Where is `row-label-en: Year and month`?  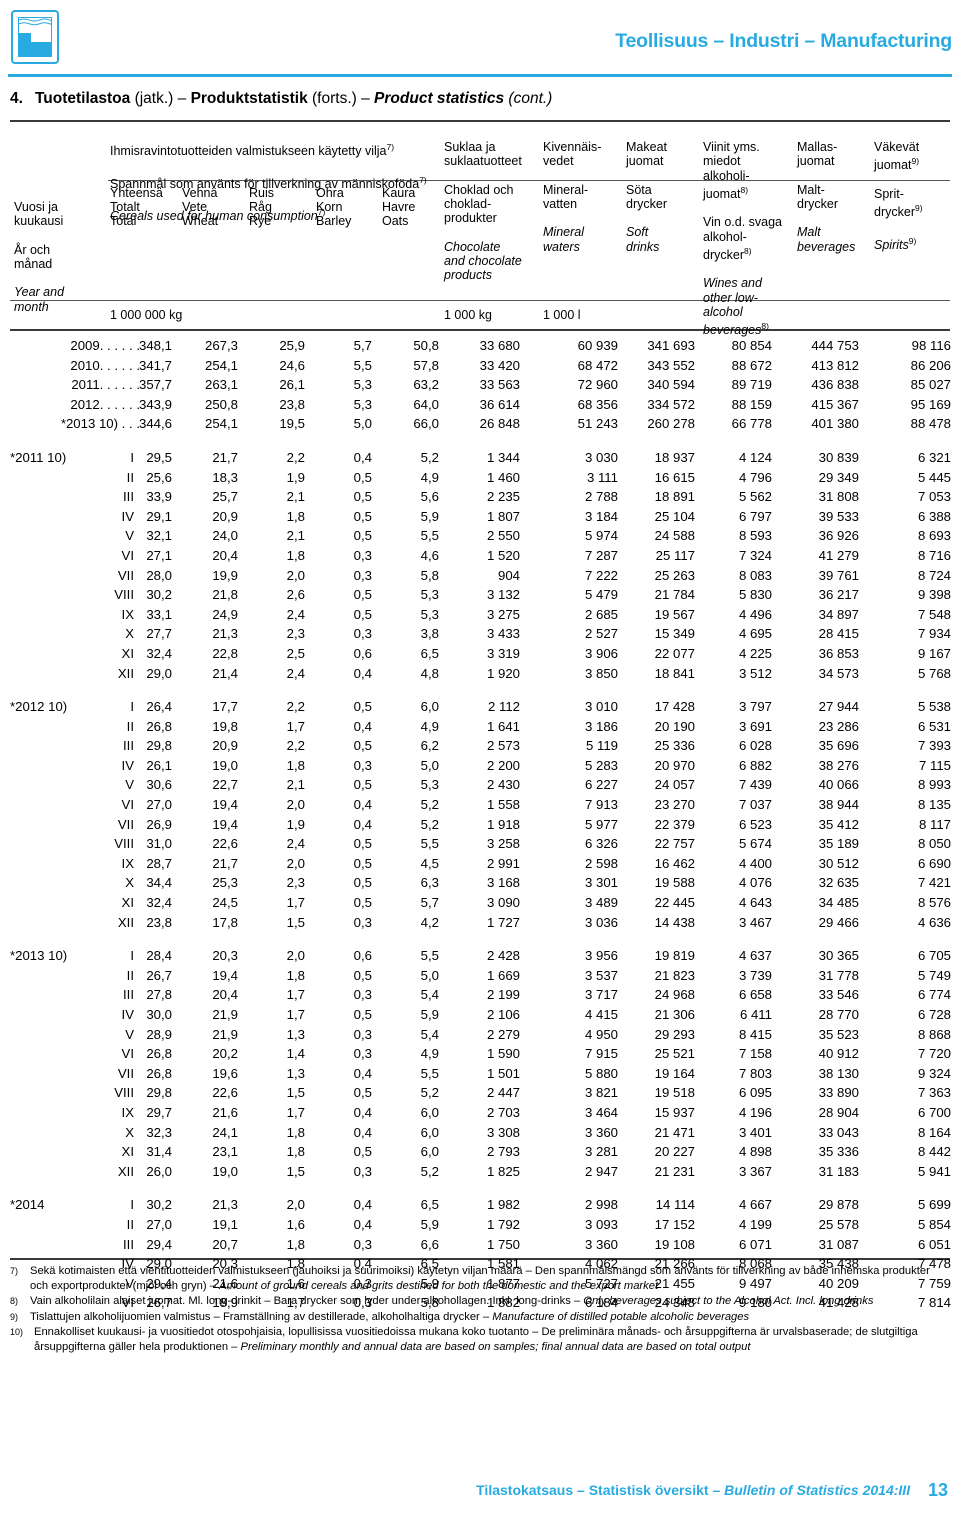 row-label-en: Year and month is located at coordinates (39, 299).